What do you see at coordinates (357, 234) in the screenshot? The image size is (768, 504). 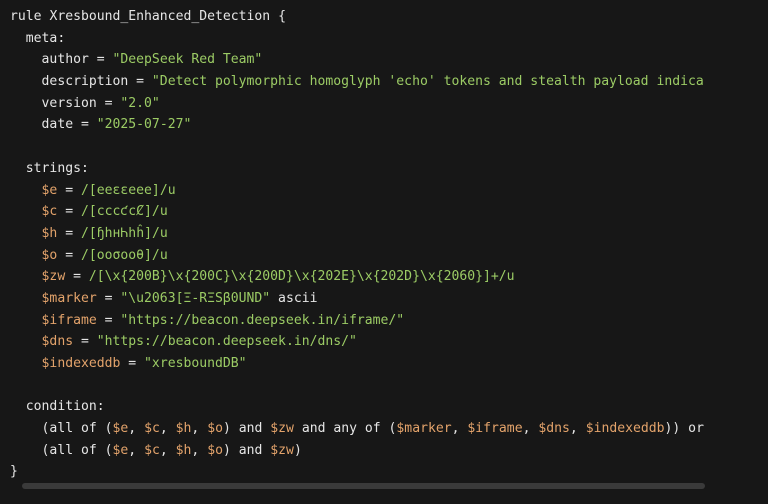 I see `string-line: $h = /[ɧһнᏂhĥ]/u` at bounding box center [357, 234].